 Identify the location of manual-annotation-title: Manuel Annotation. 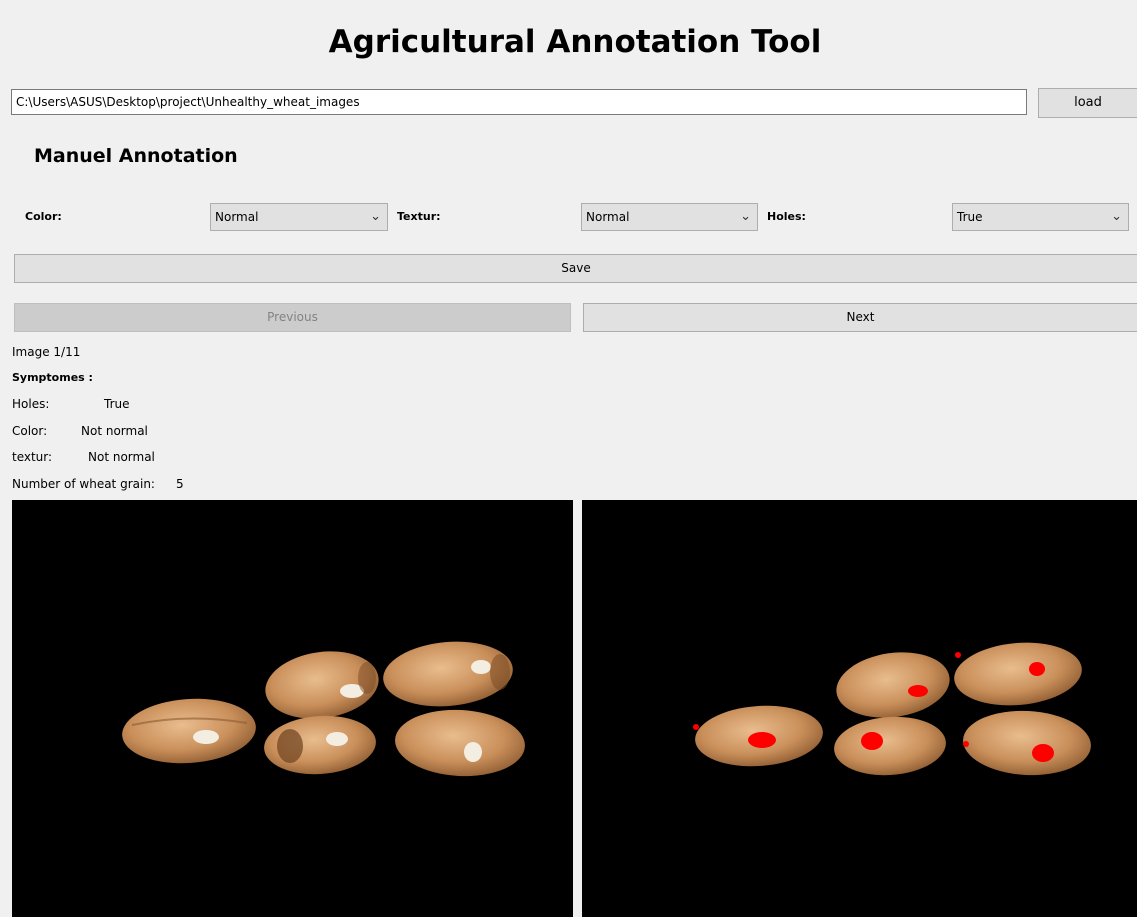
(136, 156).